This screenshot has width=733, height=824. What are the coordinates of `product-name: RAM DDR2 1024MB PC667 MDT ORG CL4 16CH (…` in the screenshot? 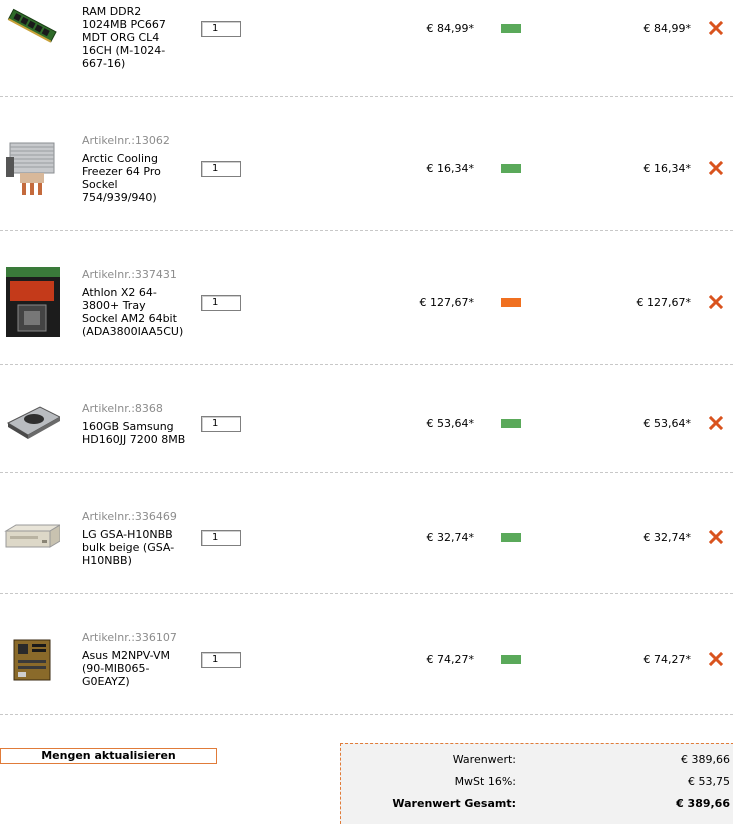 It's located at (140, 37).